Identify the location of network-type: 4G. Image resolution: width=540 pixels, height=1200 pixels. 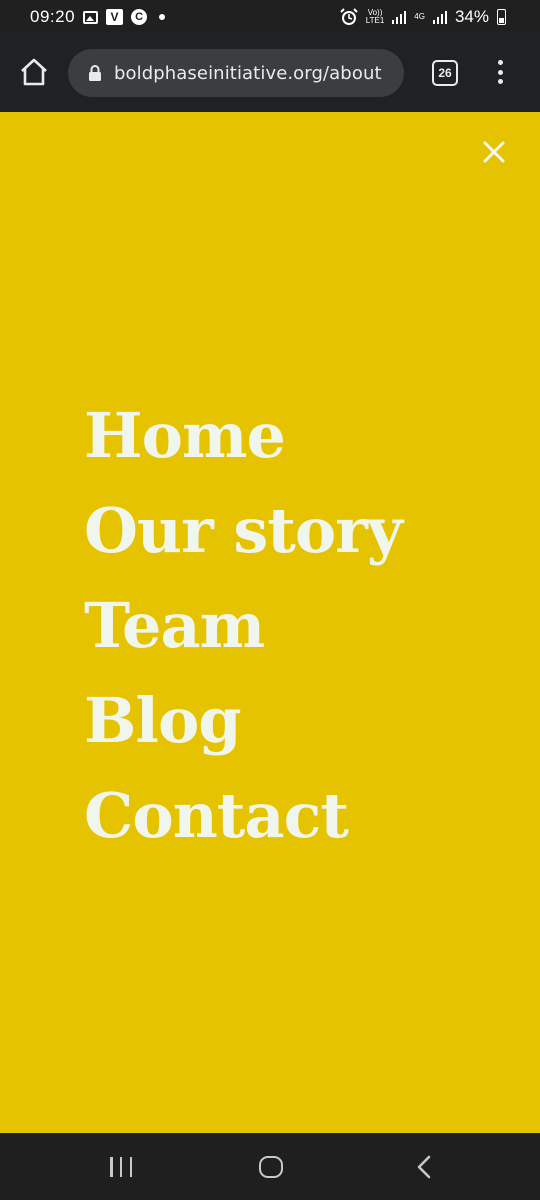
(419, 16).